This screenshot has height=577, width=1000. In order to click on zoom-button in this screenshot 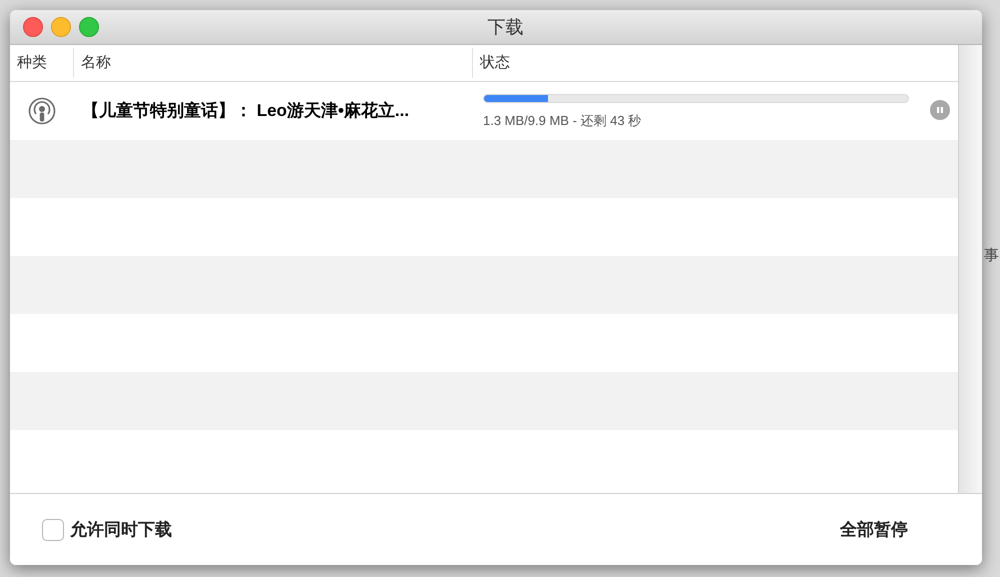, I will do `click(89, 27)`.